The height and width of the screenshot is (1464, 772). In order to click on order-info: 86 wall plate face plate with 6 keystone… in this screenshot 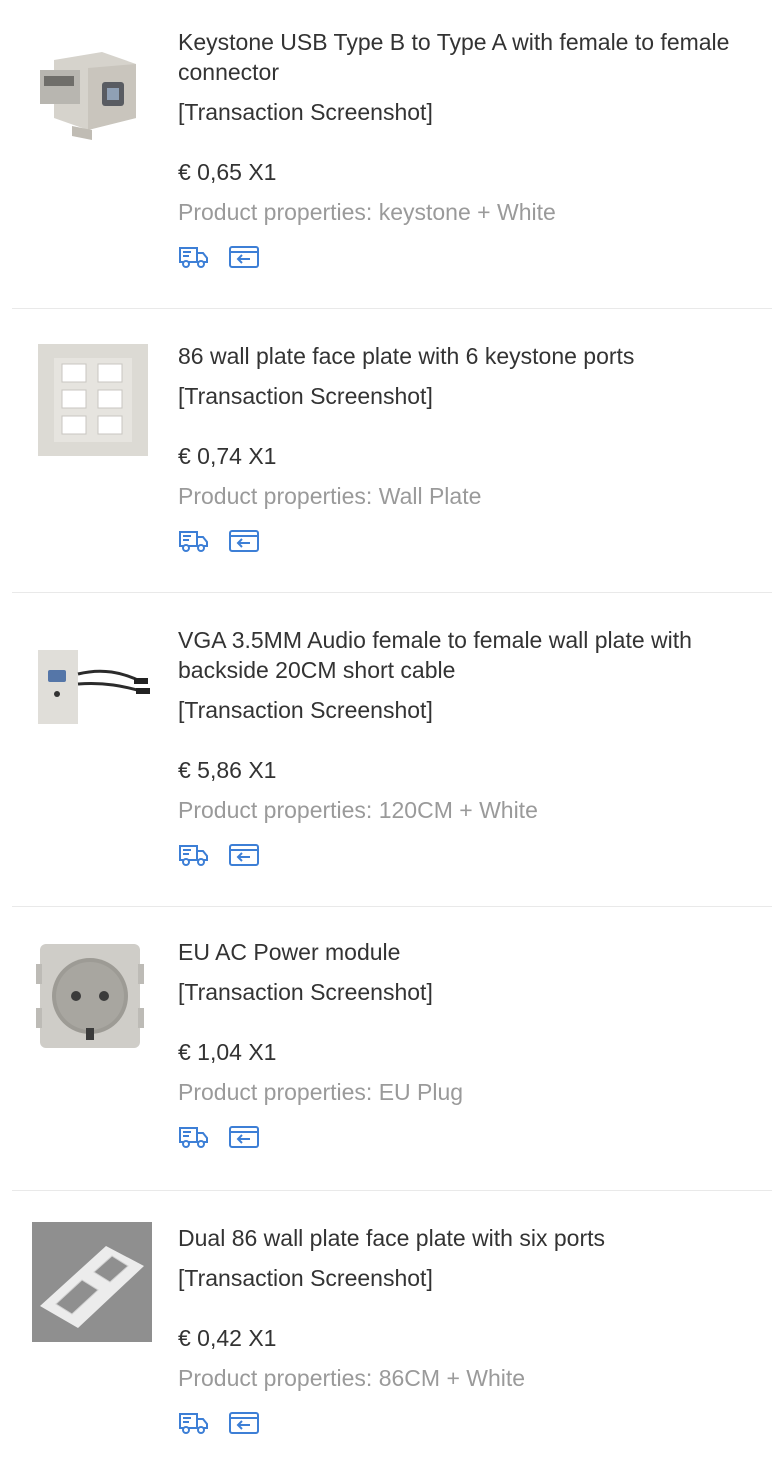, I will do `click(465, 449)`.